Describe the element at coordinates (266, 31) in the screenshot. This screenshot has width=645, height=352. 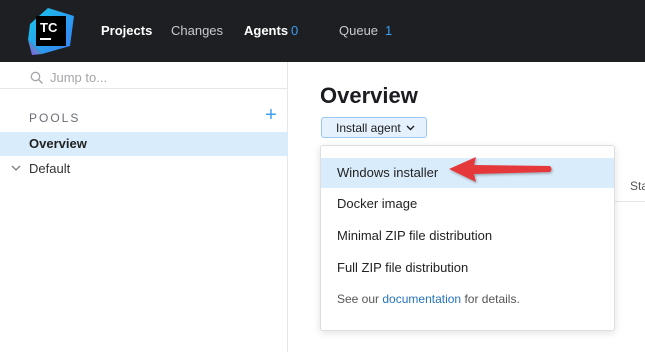
I see `nav-agents: Agents` at that location.